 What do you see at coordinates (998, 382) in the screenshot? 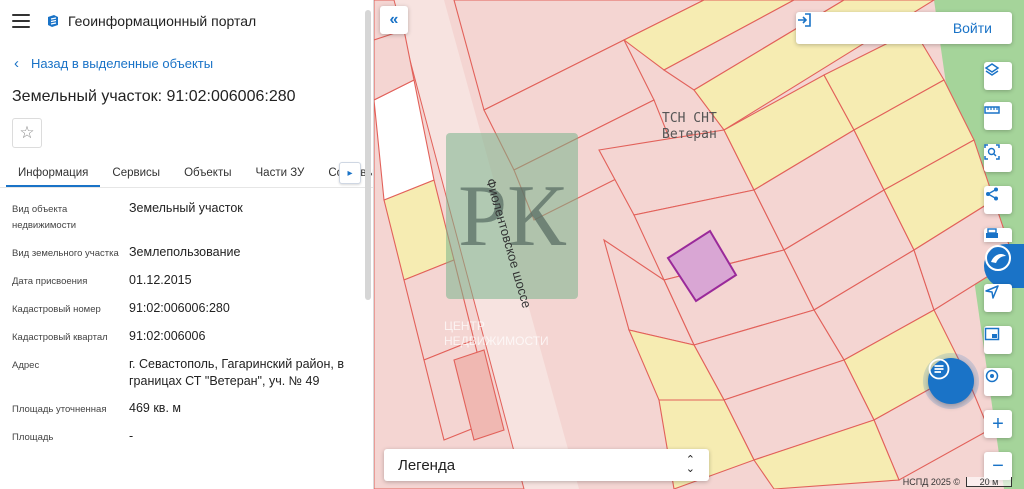
I see `map-search-button` at bounding box center [998, 382].